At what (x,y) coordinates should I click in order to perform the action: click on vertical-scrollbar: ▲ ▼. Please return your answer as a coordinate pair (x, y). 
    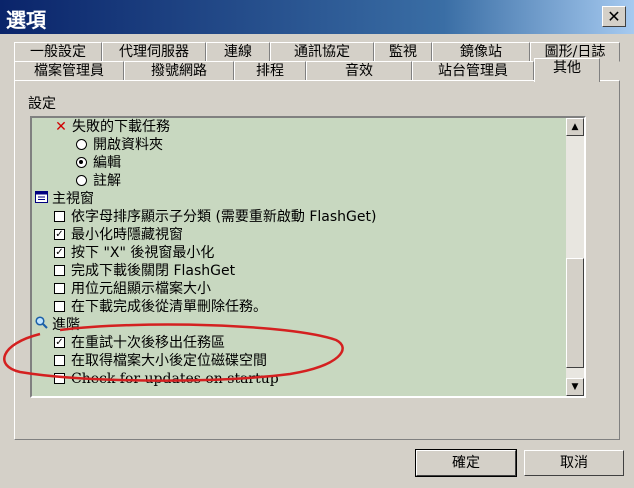
    Looking at the image, I should click on (575, 257).